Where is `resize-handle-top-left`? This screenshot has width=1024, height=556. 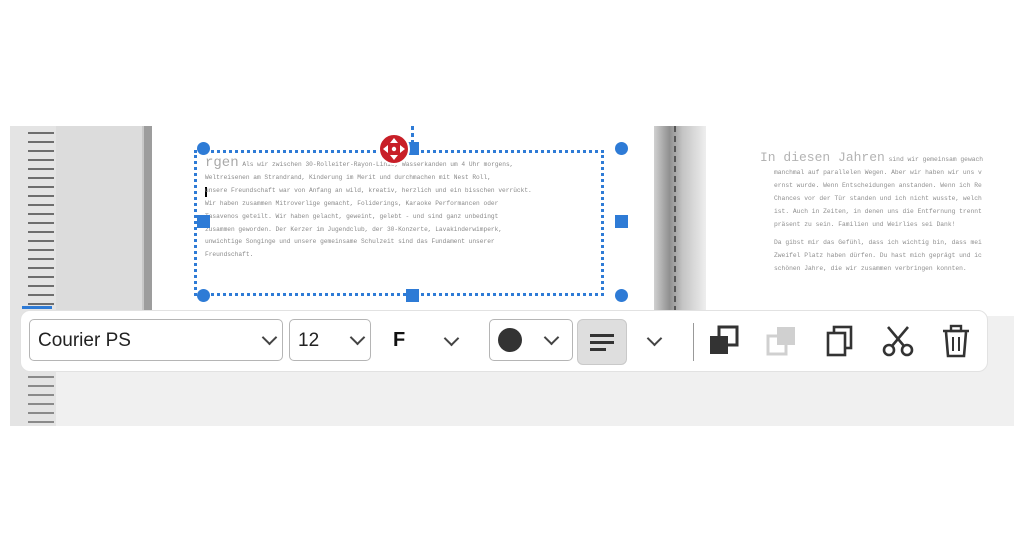 resize-handle-top-left is located at coordinates (203, 148).